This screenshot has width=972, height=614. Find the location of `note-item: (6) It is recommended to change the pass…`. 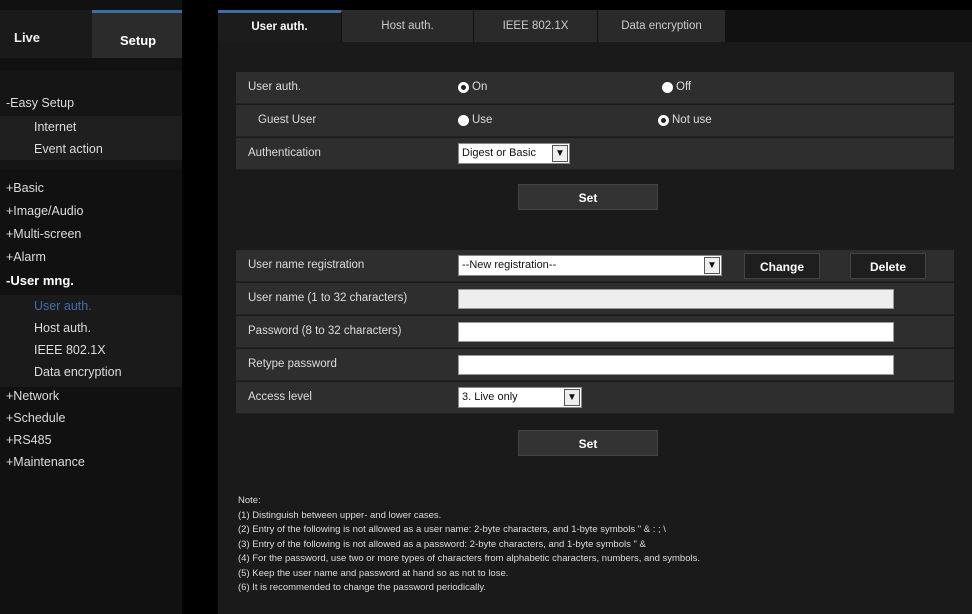

note-item: (6) It is recommended to change the pass… is located at coordinates (362, 587).